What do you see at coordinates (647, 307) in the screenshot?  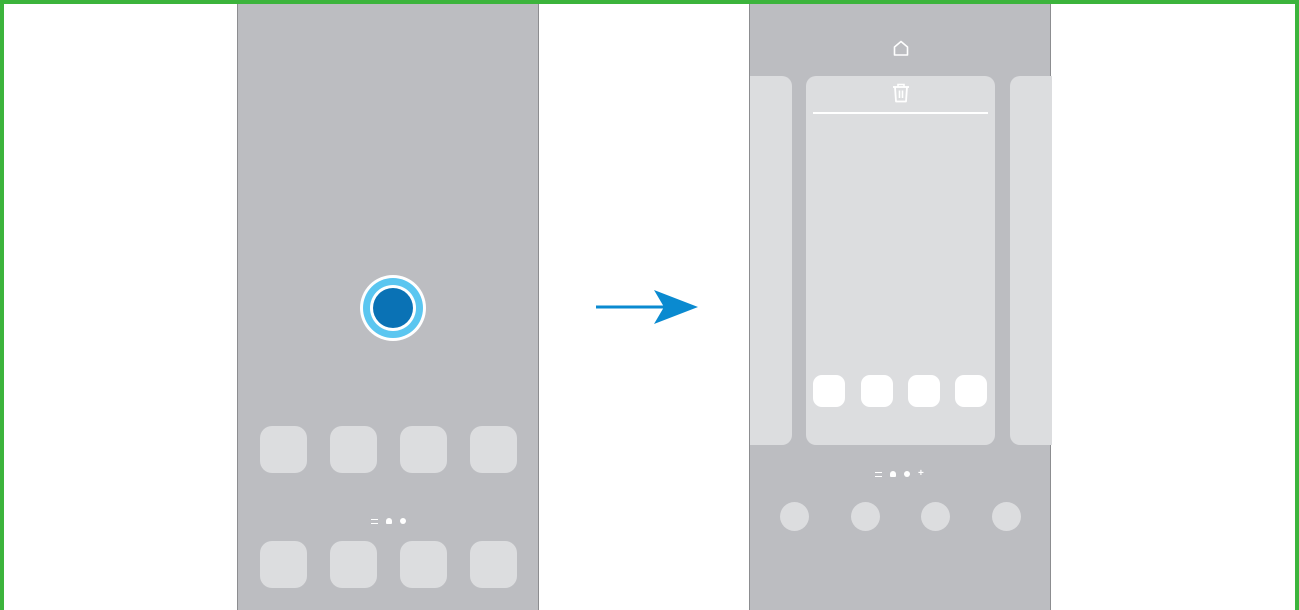 I see `transition-arrow-icon` at bounding box center [647, 307].